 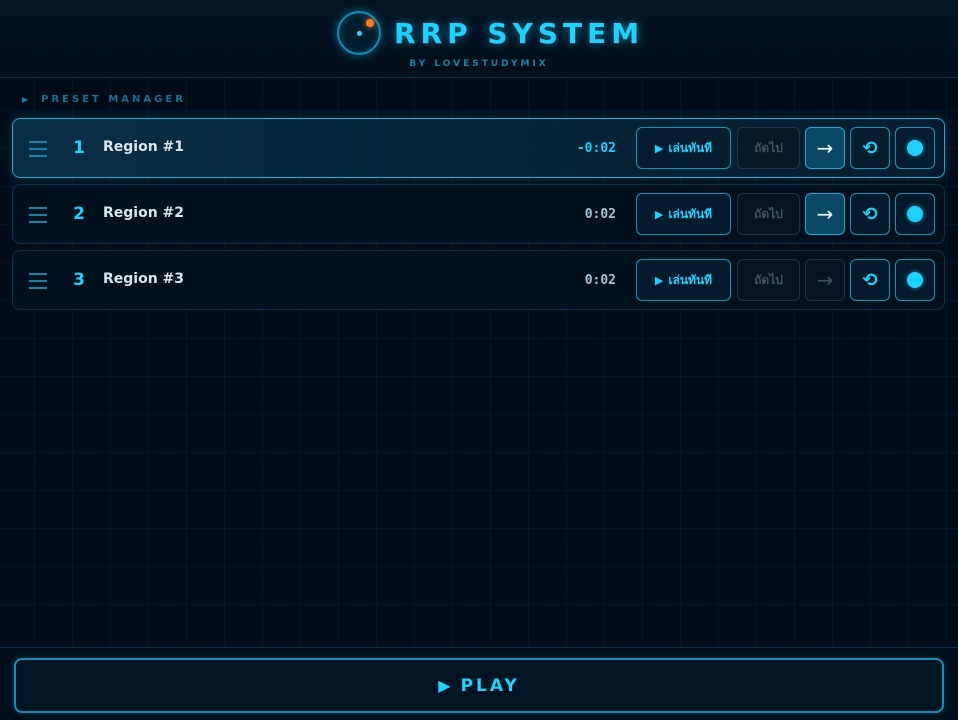 I want to click on region-row: 2 Region #2 0:02 ▶ เล่นทันที ถัดไป → ⟲, so click(x=478, y=214).